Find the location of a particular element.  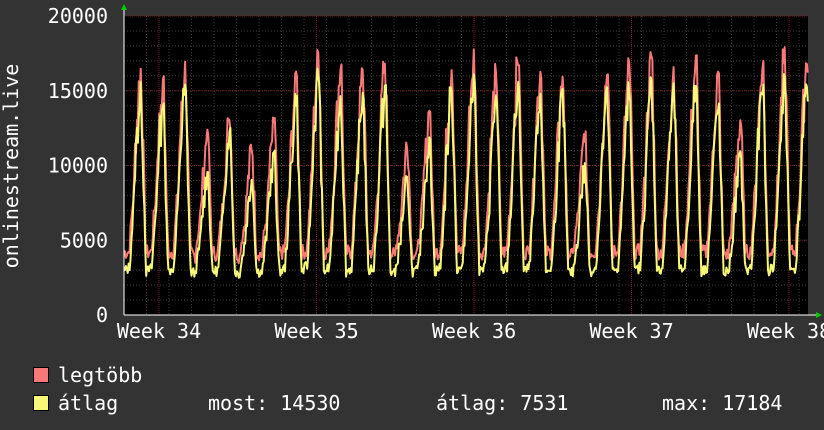

legend-label-max: legtöbb is located at coordinates (100, 375).